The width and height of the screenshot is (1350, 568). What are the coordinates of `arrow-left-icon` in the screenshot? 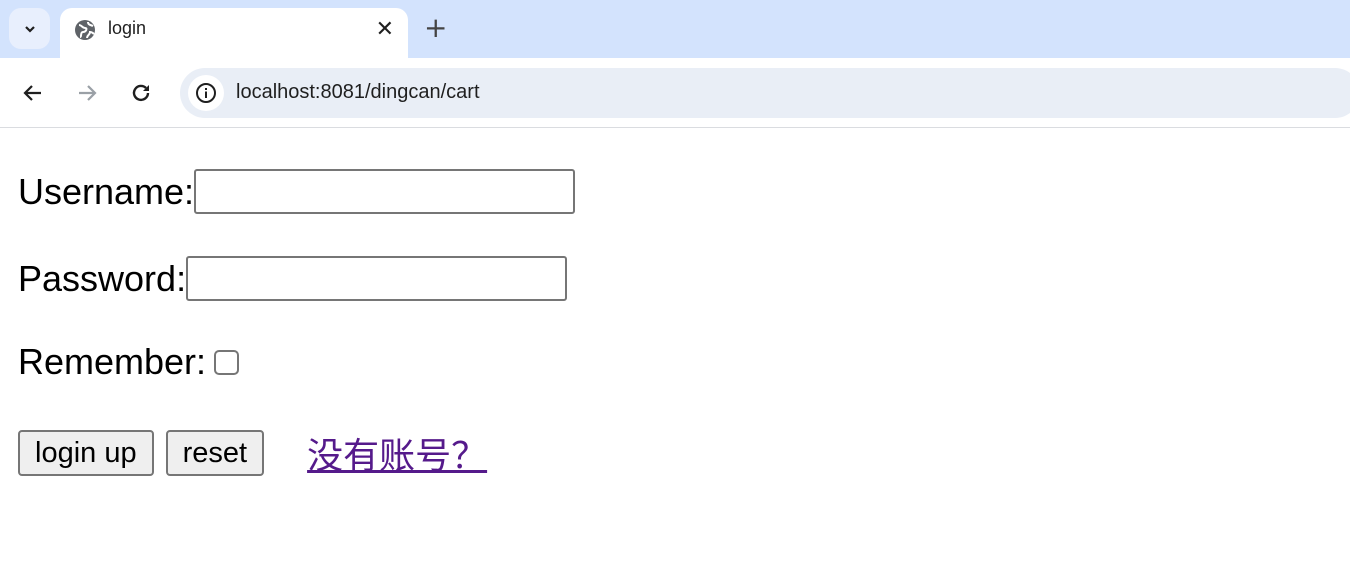 It's located at (32, 93).